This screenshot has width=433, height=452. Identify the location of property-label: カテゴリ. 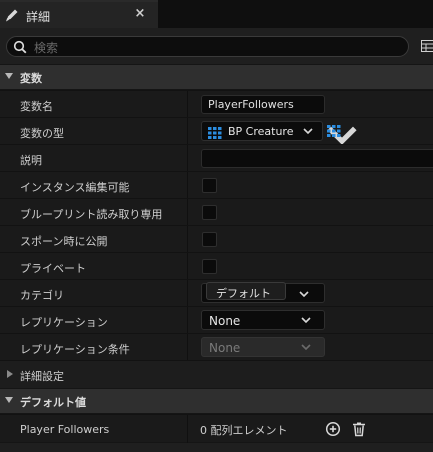
(42, 295).